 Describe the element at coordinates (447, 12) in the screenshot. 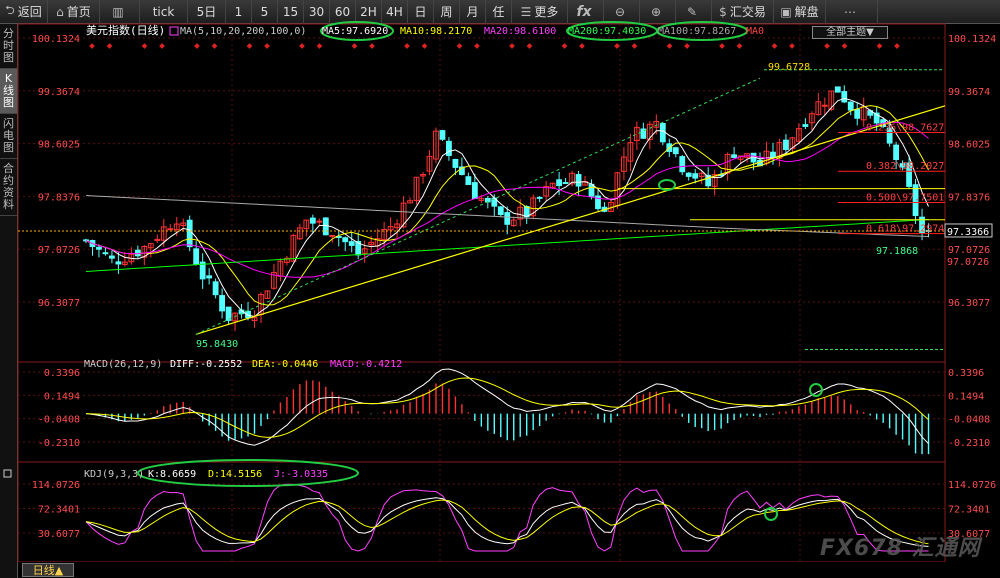

I see `toolbar-button-13: 周` at that location.